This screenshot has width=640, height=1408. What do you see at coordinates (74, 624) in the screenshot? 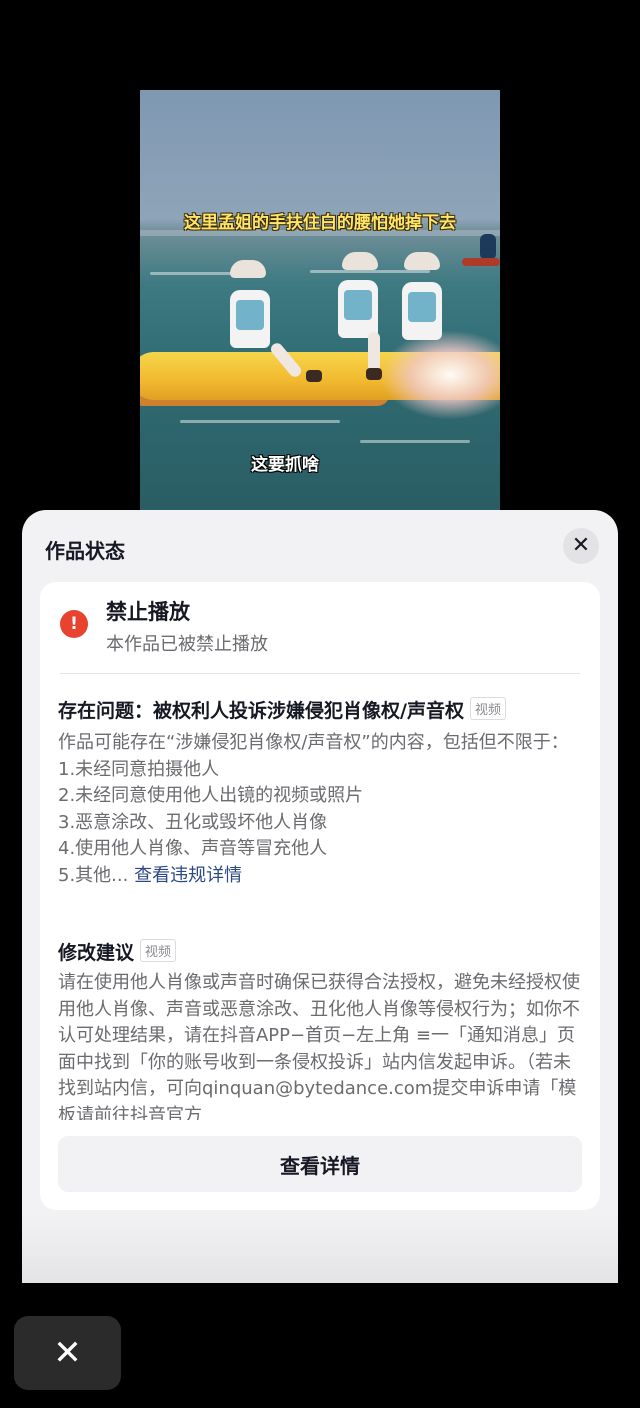
I see `alert-circle-icon: !` at bounding box center [74, 624].